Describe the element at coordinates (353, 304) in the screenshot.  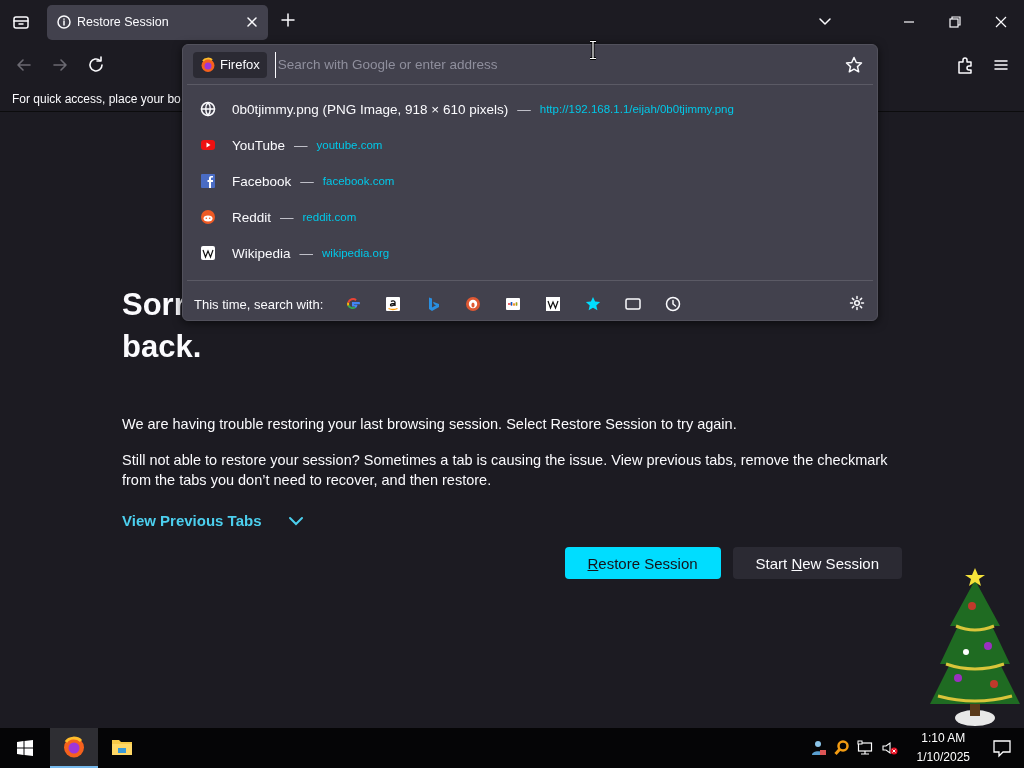
I see `g-logo-icon` at that location.